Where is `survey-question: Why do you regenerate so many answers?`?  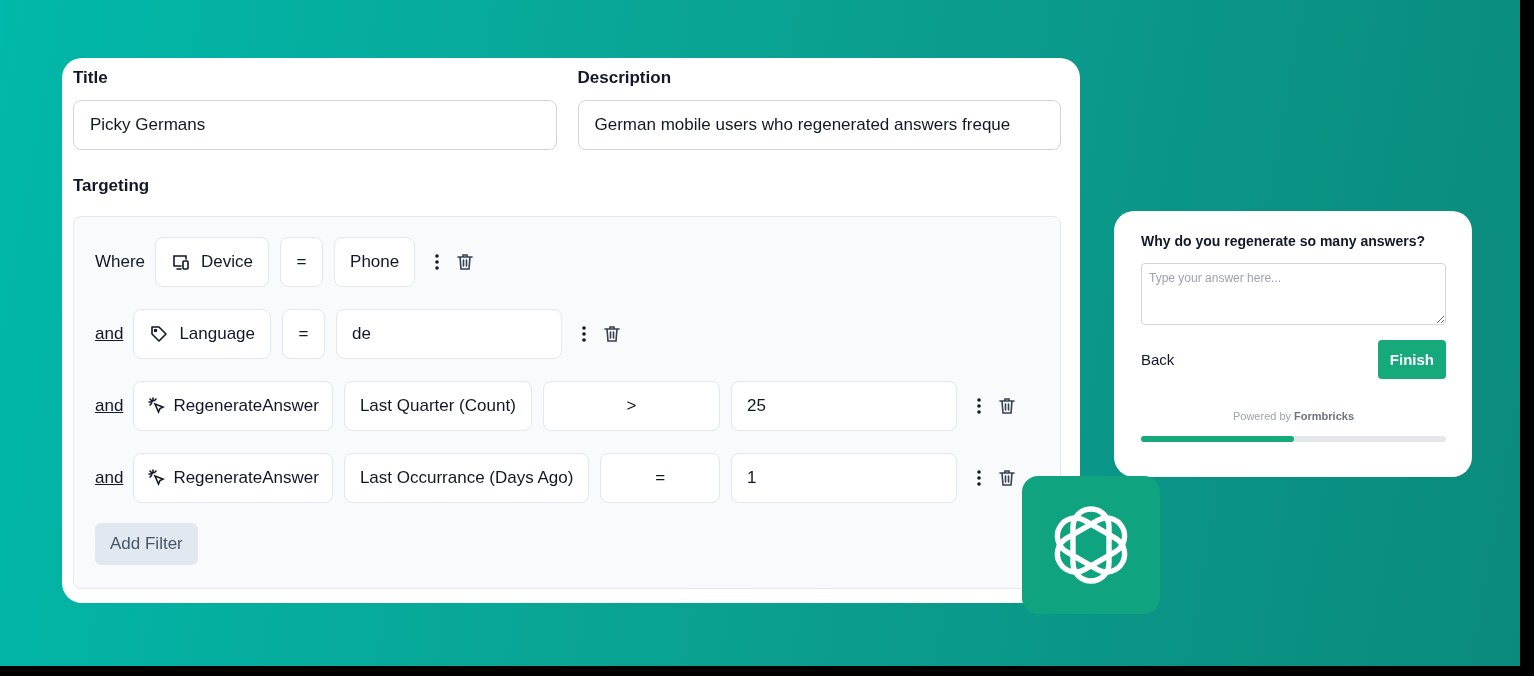 survey-question: Why do you regenerate so many answers? is located at coordinates (1283, 241).